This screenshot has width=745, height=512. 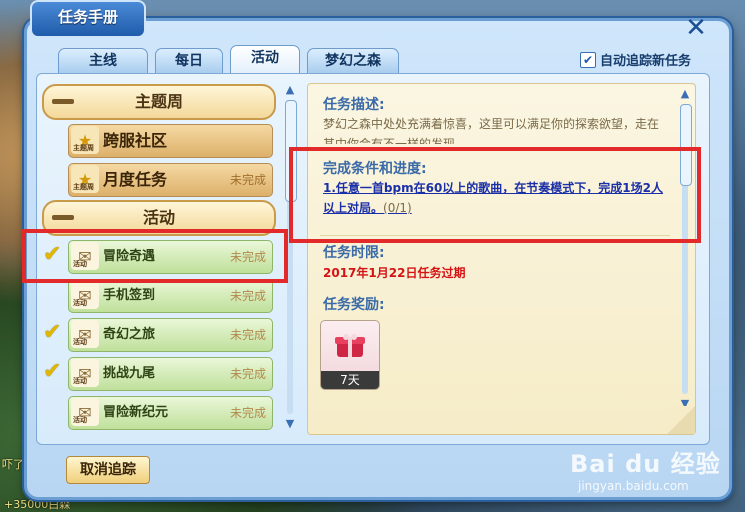 I want to click on auto-track-checkbox: ✔, so click(x=588, y=59).